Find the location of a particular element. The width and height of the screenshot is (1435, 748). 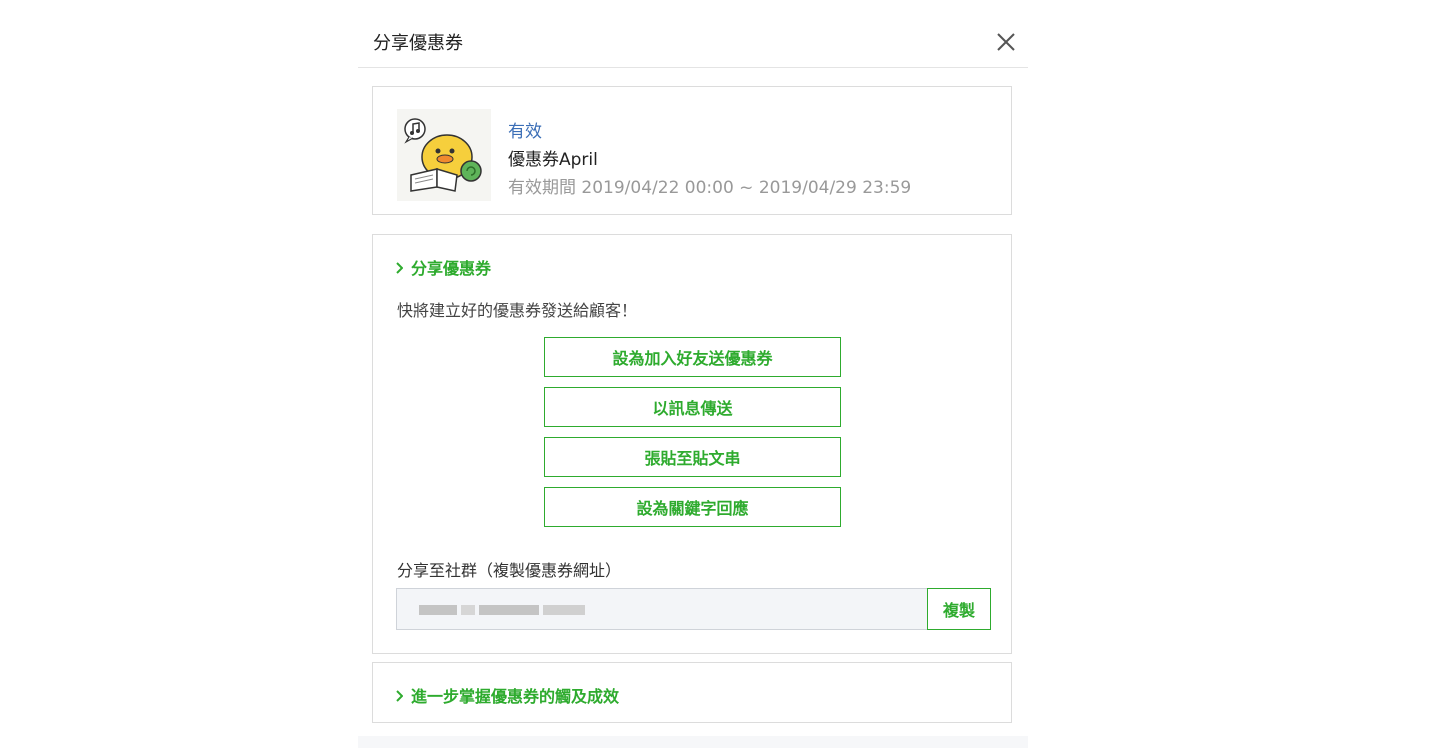

modal-title: 分享優惠券 is located at coordinates (418, 43).